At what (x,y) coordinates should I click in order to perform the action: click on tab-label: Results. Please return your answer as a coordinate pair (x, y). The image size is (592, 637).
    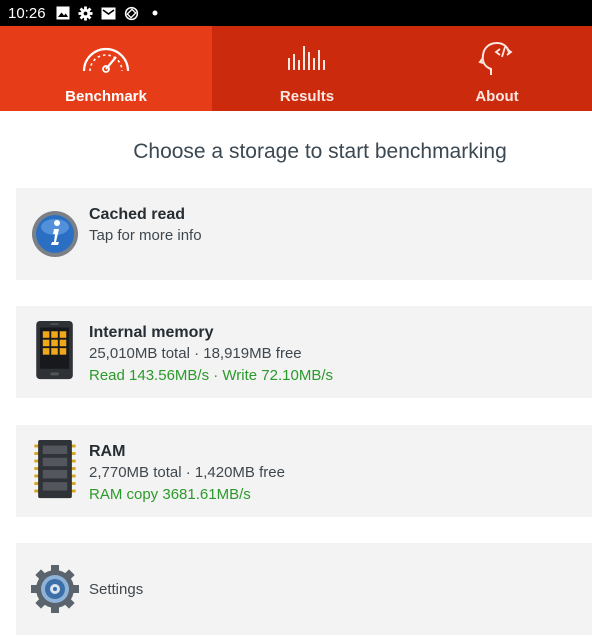
    Looking at the image, I should click on (307, 96).